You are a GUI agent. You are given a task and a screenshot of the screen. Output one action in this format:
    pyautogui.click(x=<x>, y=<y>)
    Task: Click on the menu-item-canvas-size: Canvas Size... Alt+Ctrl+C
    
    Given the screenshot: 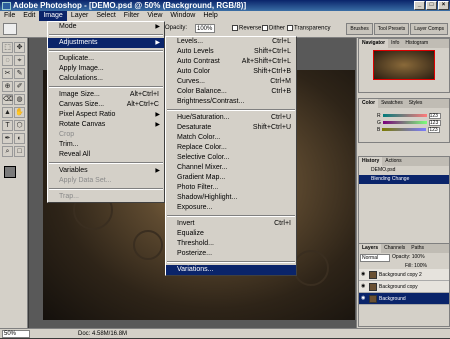 What is the action you would take?
    pyautogui.click(x=106, y=105)
    